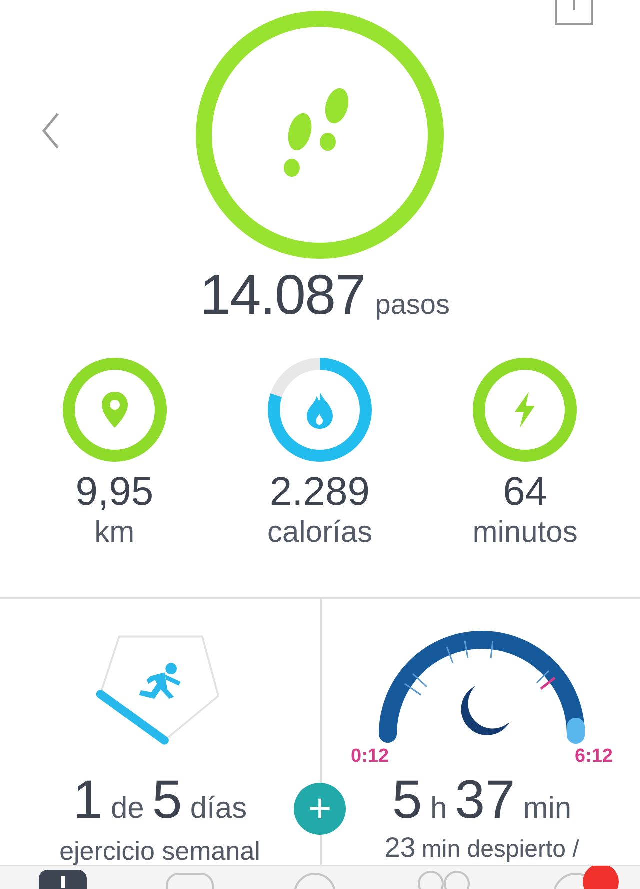  I want to click on stat-value: 9,95, so click(115, 492).